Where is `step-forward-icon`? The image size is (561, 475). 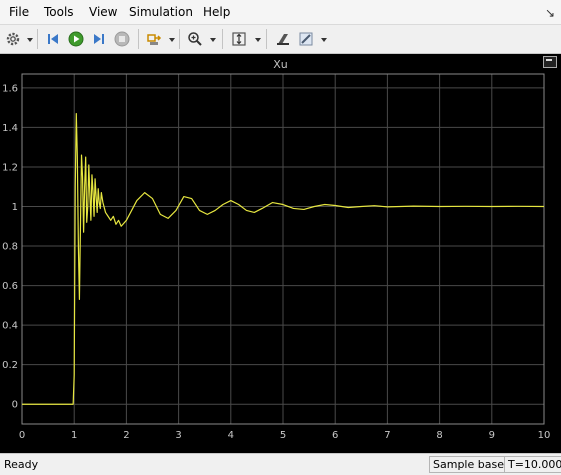
step-forward-icon is located at coordinates (99, 39).